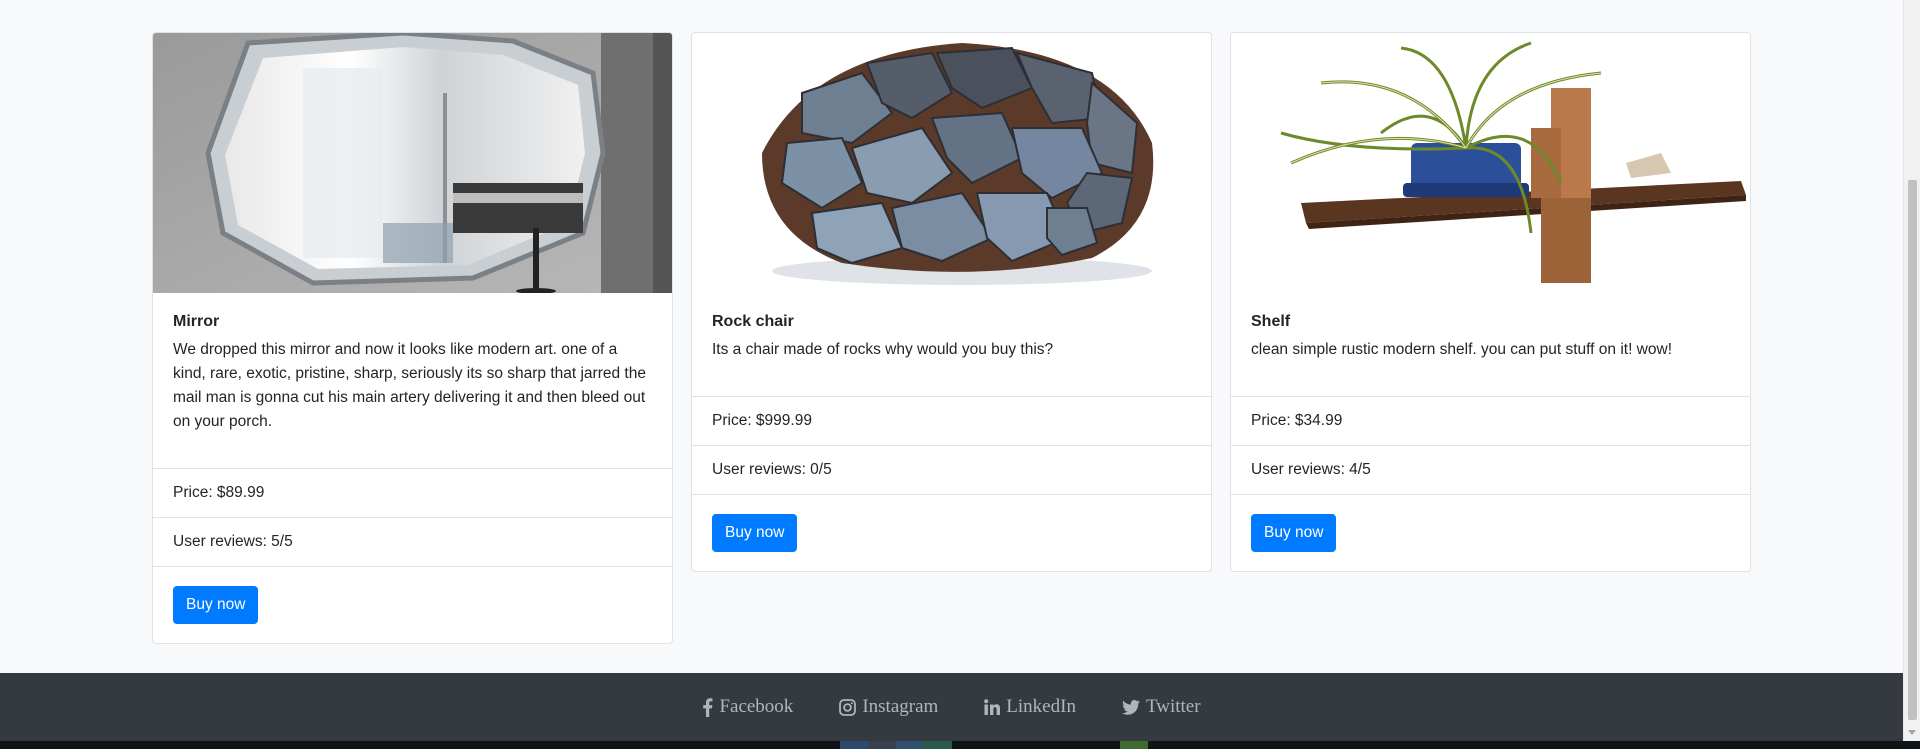 This screenshot has width=1920, height=749. I want to click on twitter-link: Twitter, so click(1161, 707).